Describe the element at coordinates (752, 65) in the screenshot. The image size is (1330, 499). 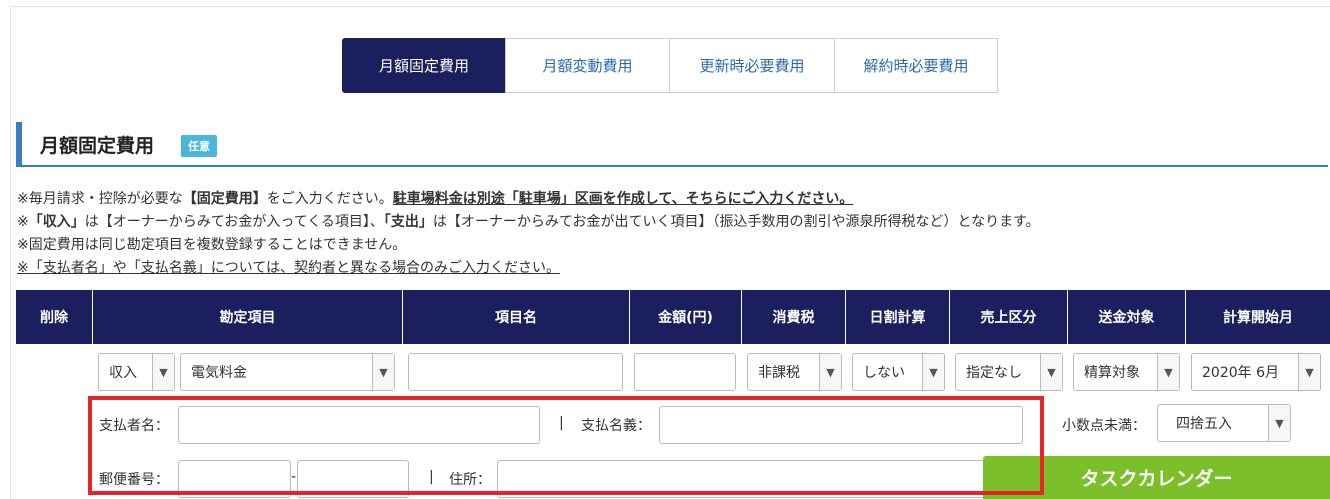
I see `tab-renewal: 更新時必要費用` at that location.